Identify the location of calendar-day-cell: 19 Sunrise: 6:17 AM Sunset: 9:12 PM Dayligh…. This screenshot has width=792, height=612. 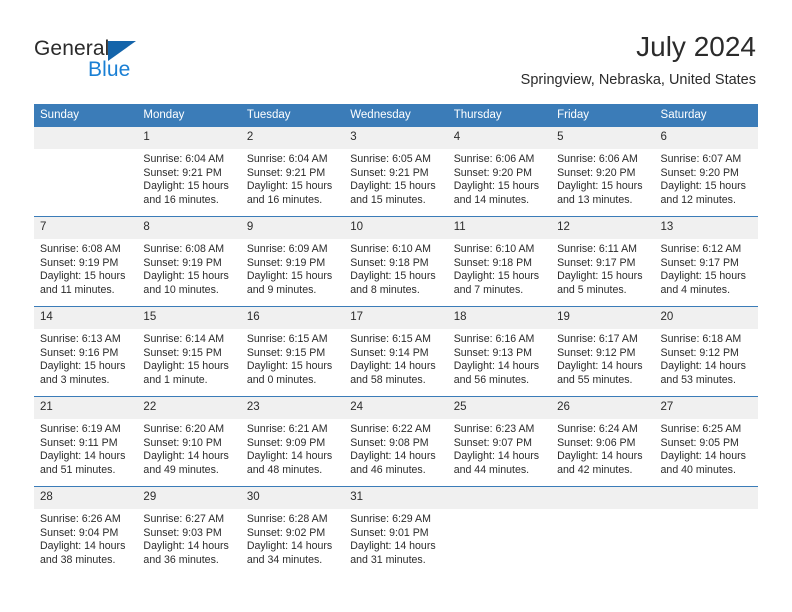
(603, 351).